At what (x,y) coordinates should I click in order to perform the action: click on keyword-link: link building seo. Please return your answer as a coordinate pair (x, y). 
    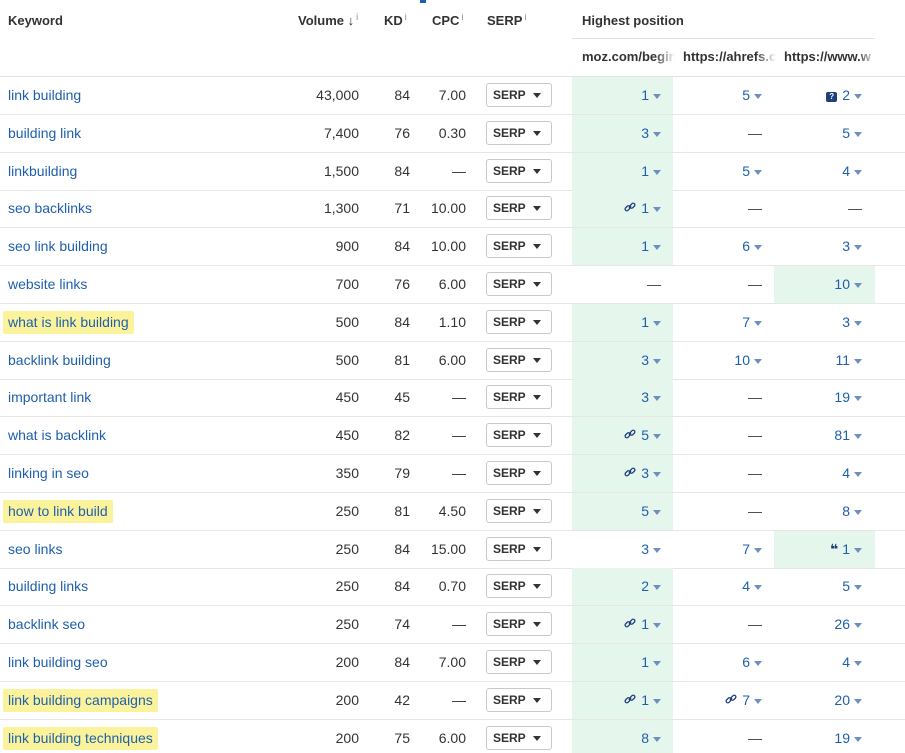
    Looking at the image, I should click on (58, 662).